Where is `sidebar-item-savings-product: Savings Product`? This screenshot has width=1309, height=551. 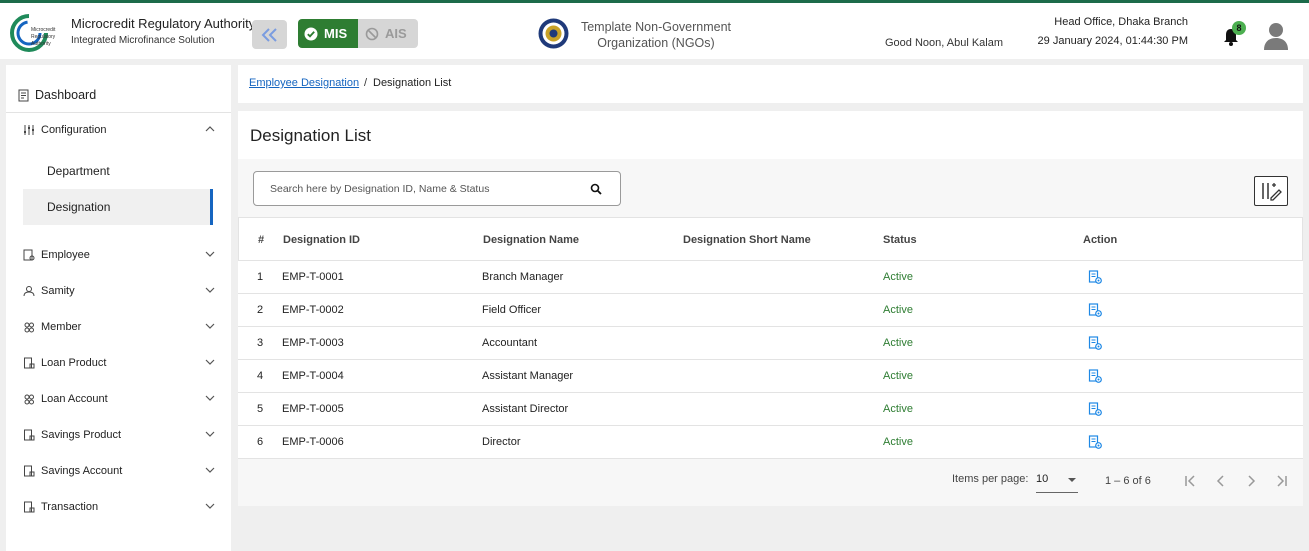 sidebar-item-savings-product: Savings Product is located at coordinates (121, 435).